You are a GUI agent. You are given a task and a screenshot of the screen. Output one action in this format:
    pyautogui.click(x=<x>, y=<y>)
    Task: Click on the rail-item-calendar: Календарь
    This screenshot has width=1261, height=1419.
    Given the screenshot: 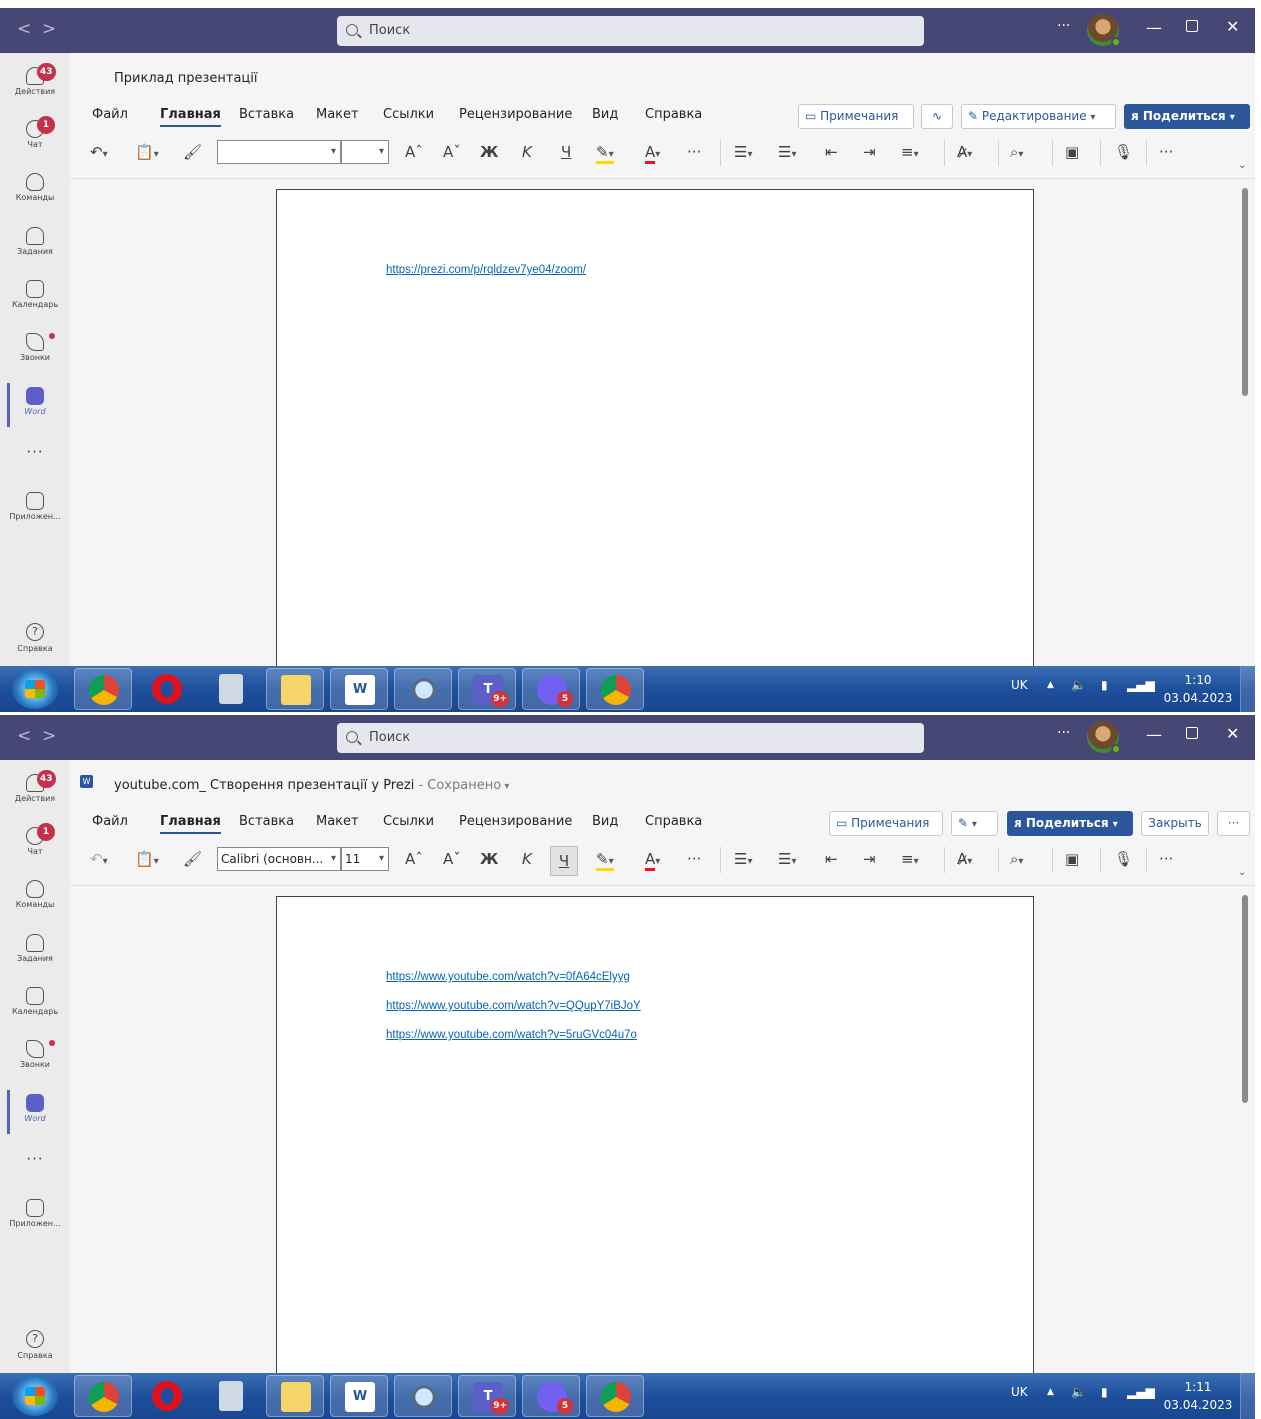 What is the action you would take?
    pyautogui.click(x=35, y=1001)
    